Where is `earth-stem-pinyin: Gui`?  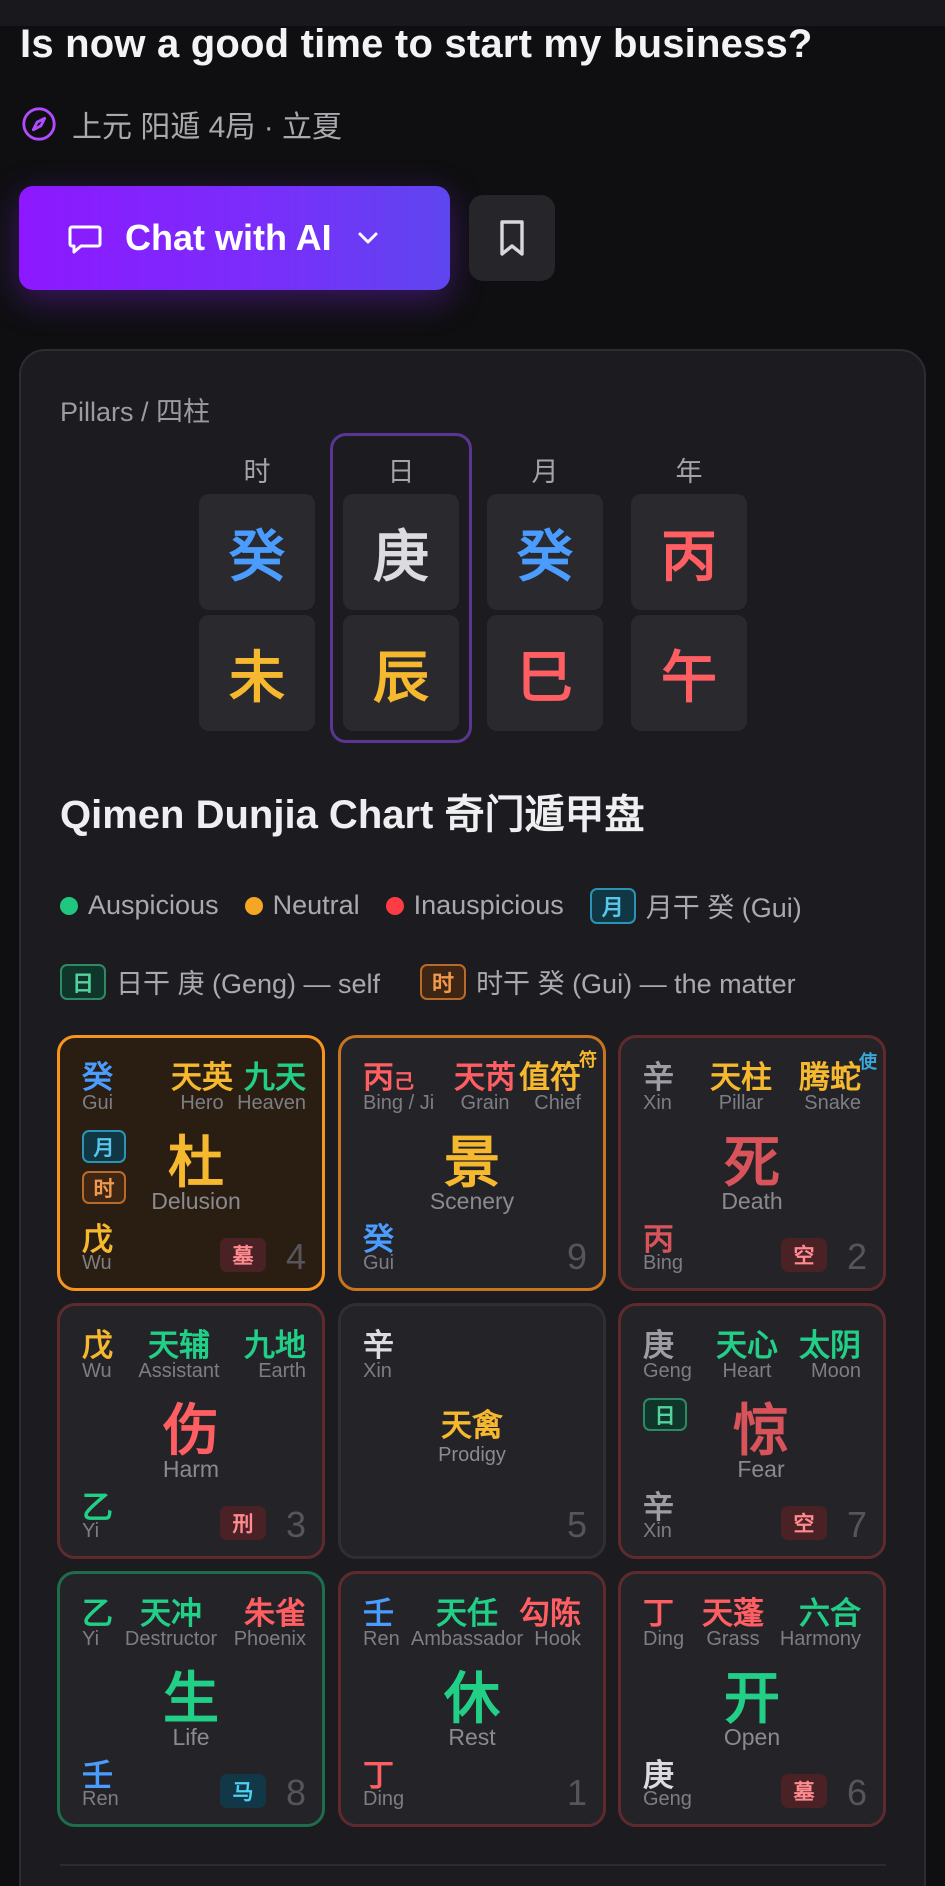 earth-stem-pinyin: Gui is located at coordinates (379, 1263).